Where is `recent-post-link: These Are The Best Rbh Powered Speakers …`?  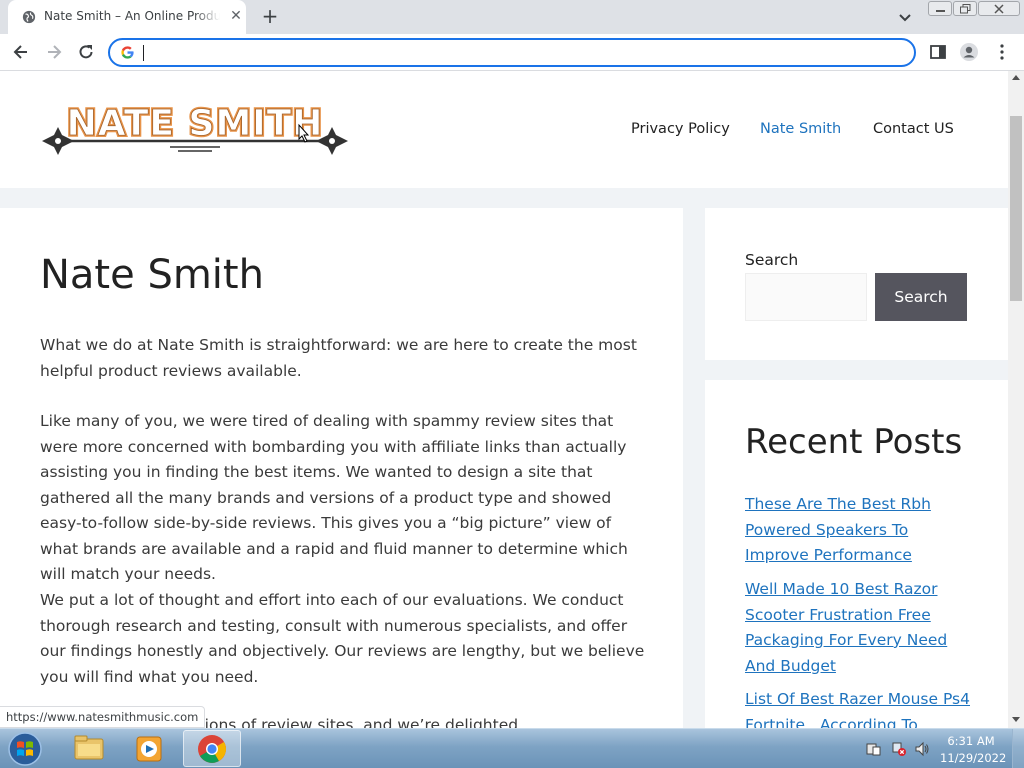 recent-post-link: These Are The Best Rbh Powered Speakers … is located at coordinates (860, 530).